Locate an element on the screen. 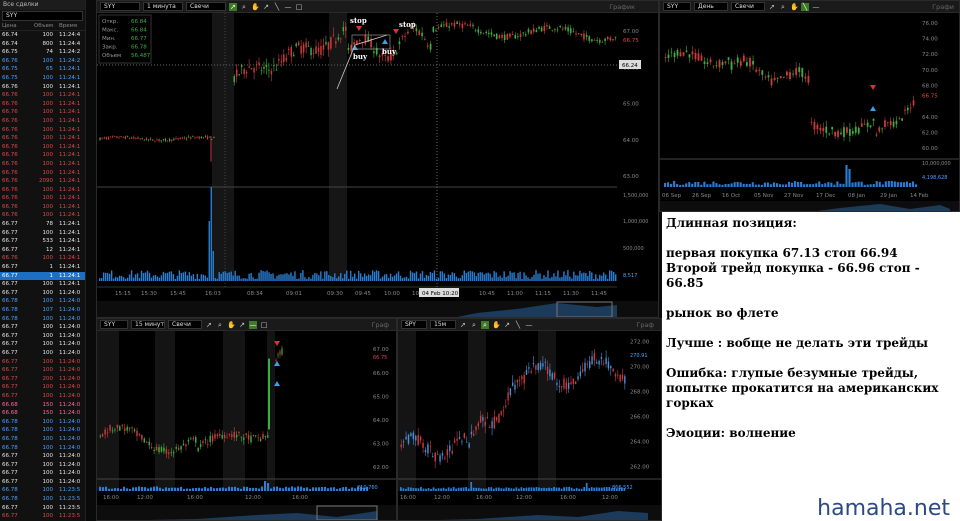 The width and height of the screenshot is (960, 521). m15-volume-bar is located at coordinates (334, 489).